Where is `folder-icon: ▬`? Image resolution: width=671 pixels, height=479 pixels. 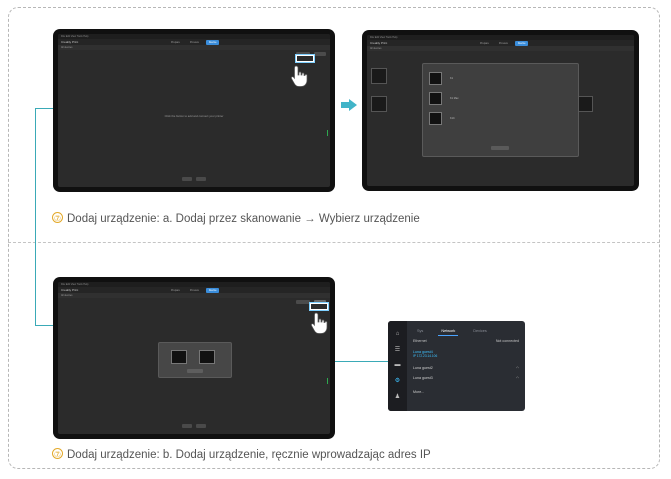 folder-icon: ▬ is located at coordinates (397, 365).